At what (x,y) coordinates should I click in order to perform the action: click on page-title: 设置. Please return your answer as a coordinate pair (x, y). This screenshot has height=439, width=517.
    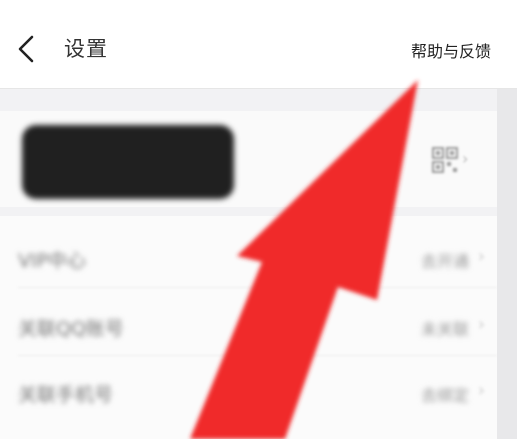
    Looking at the image, I should click on (86, 49).